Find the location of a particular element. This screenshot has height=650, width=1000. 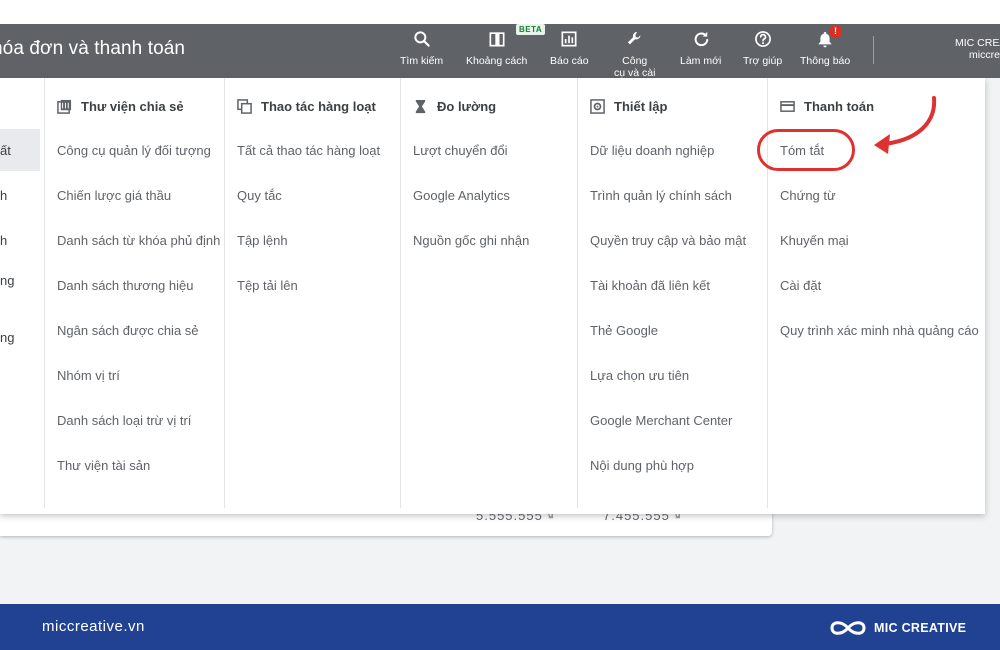

left-nav-item: ất is located at coordinates (5, 150).